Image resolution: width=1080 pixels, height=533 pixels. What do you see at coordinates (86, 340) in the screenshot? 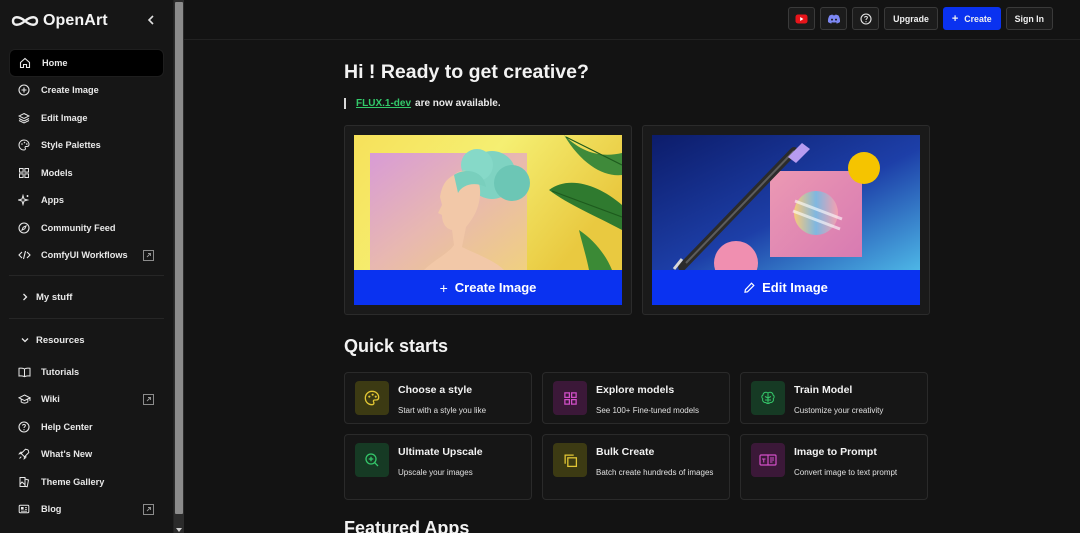
I see `resources-toggle: Resources` at bounding box center [86, 340].